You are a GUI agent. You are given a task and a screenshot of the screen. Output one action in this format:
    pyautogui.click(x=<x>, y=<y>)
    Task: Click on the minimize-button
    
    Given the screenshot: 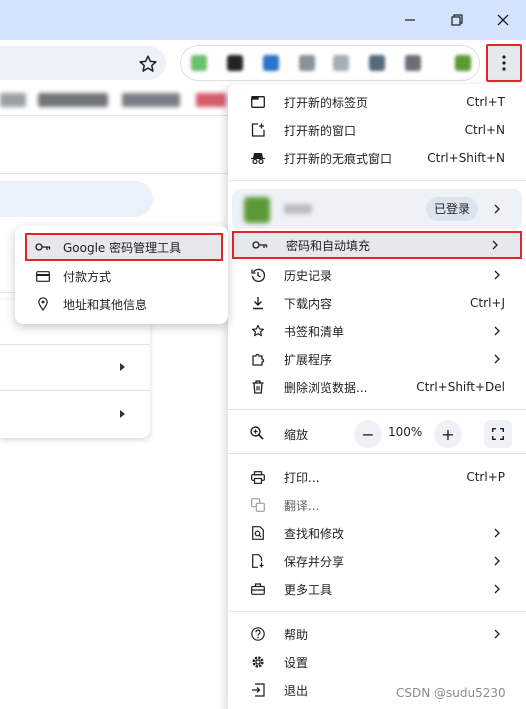 What is the action you would take?
    pyautogui.click(x=410, y=20)
    